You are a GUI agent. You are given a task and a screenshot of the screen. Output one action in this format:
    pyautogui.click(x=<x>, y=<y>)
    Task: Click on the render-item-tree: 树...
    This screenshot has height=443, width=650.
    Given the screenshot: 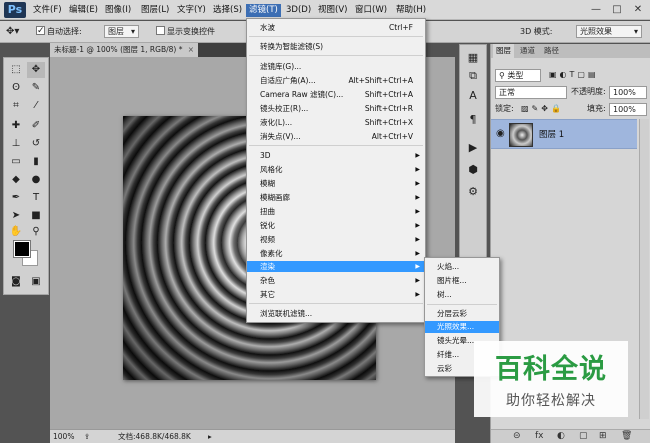 What is the action you would take?
    pyautogui.click(x=462, y=295)
    